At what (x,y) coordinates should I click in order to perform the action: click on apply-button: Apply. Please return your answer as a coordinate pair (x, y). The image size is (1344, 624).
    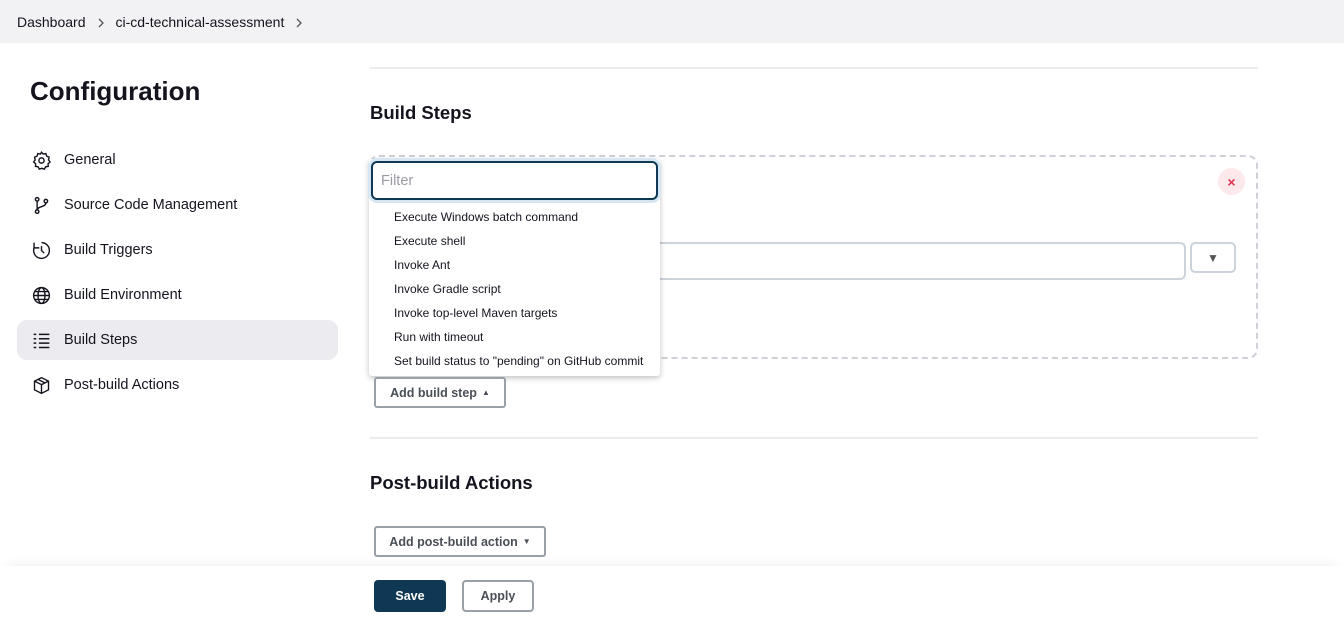
    Looking at the image, I should click on (498, 596).